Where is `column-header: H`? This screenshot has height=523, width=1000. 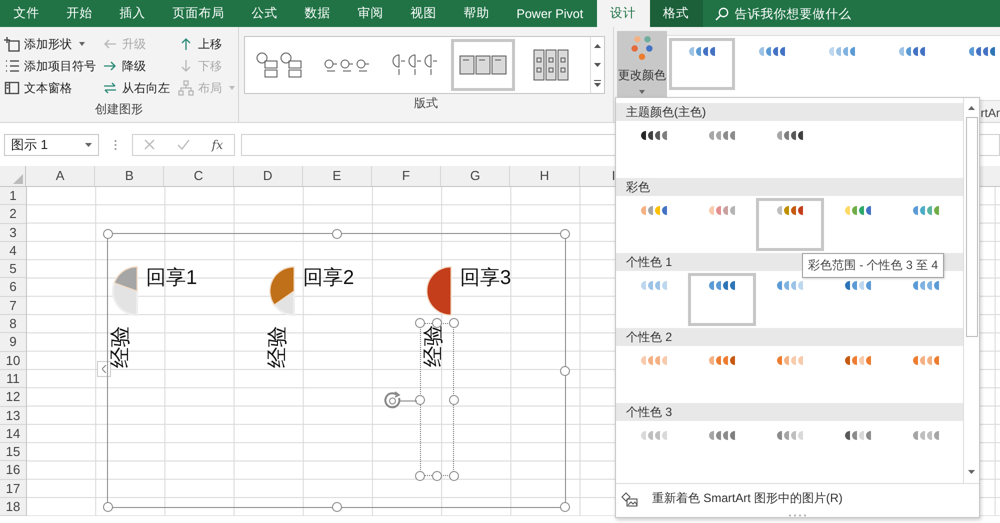
column-header: H is located at coordinates (545, 176).